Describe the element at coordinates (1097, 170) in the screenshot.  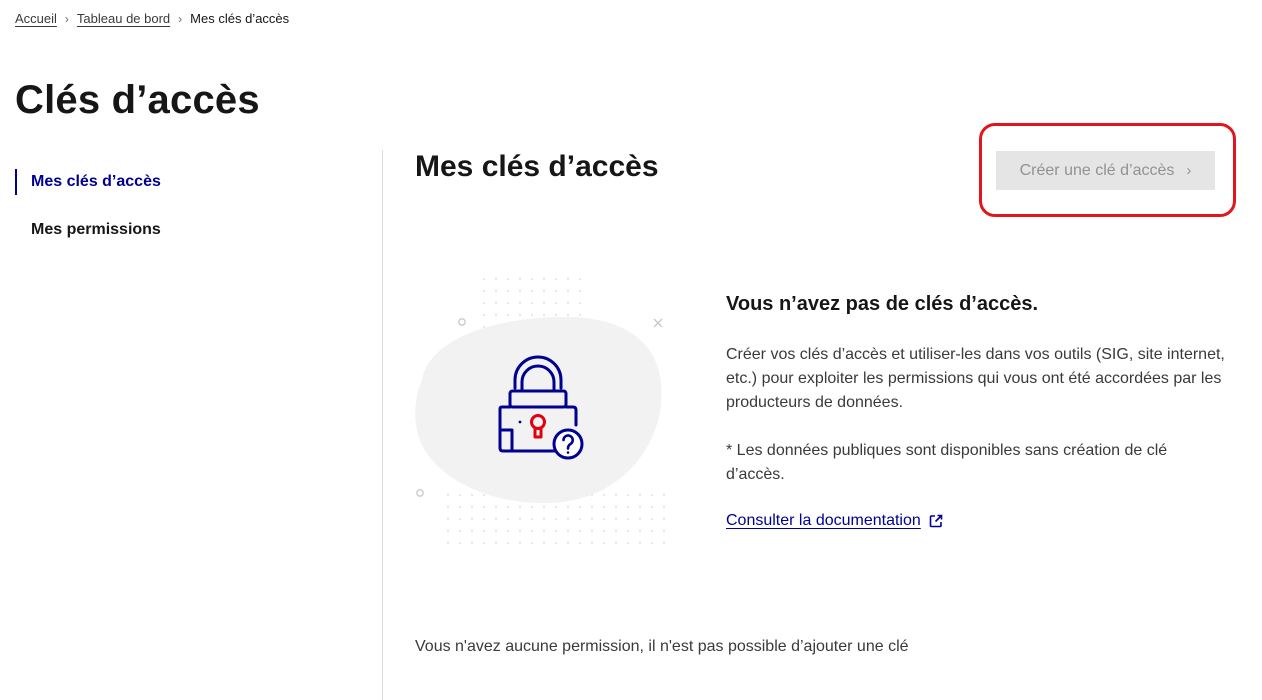
I see `create-access-key-button-label: Créer une clé d’accès` at that location.